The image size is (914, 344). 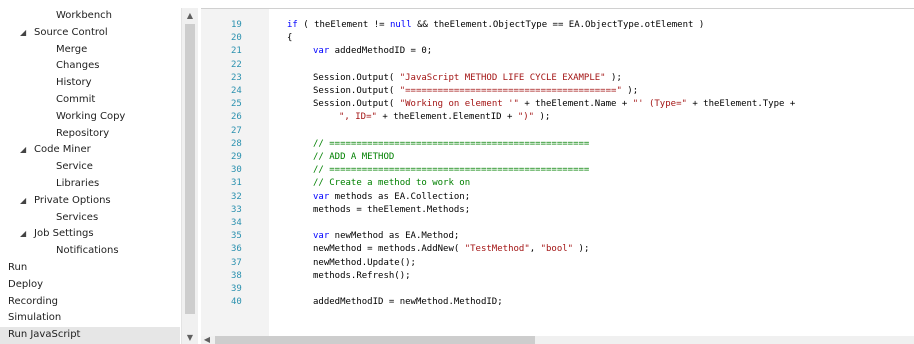 What do you see at coordinates (236, 302) in the screenshot?
I see `line-number: 40` at bounding box center [236, 302].